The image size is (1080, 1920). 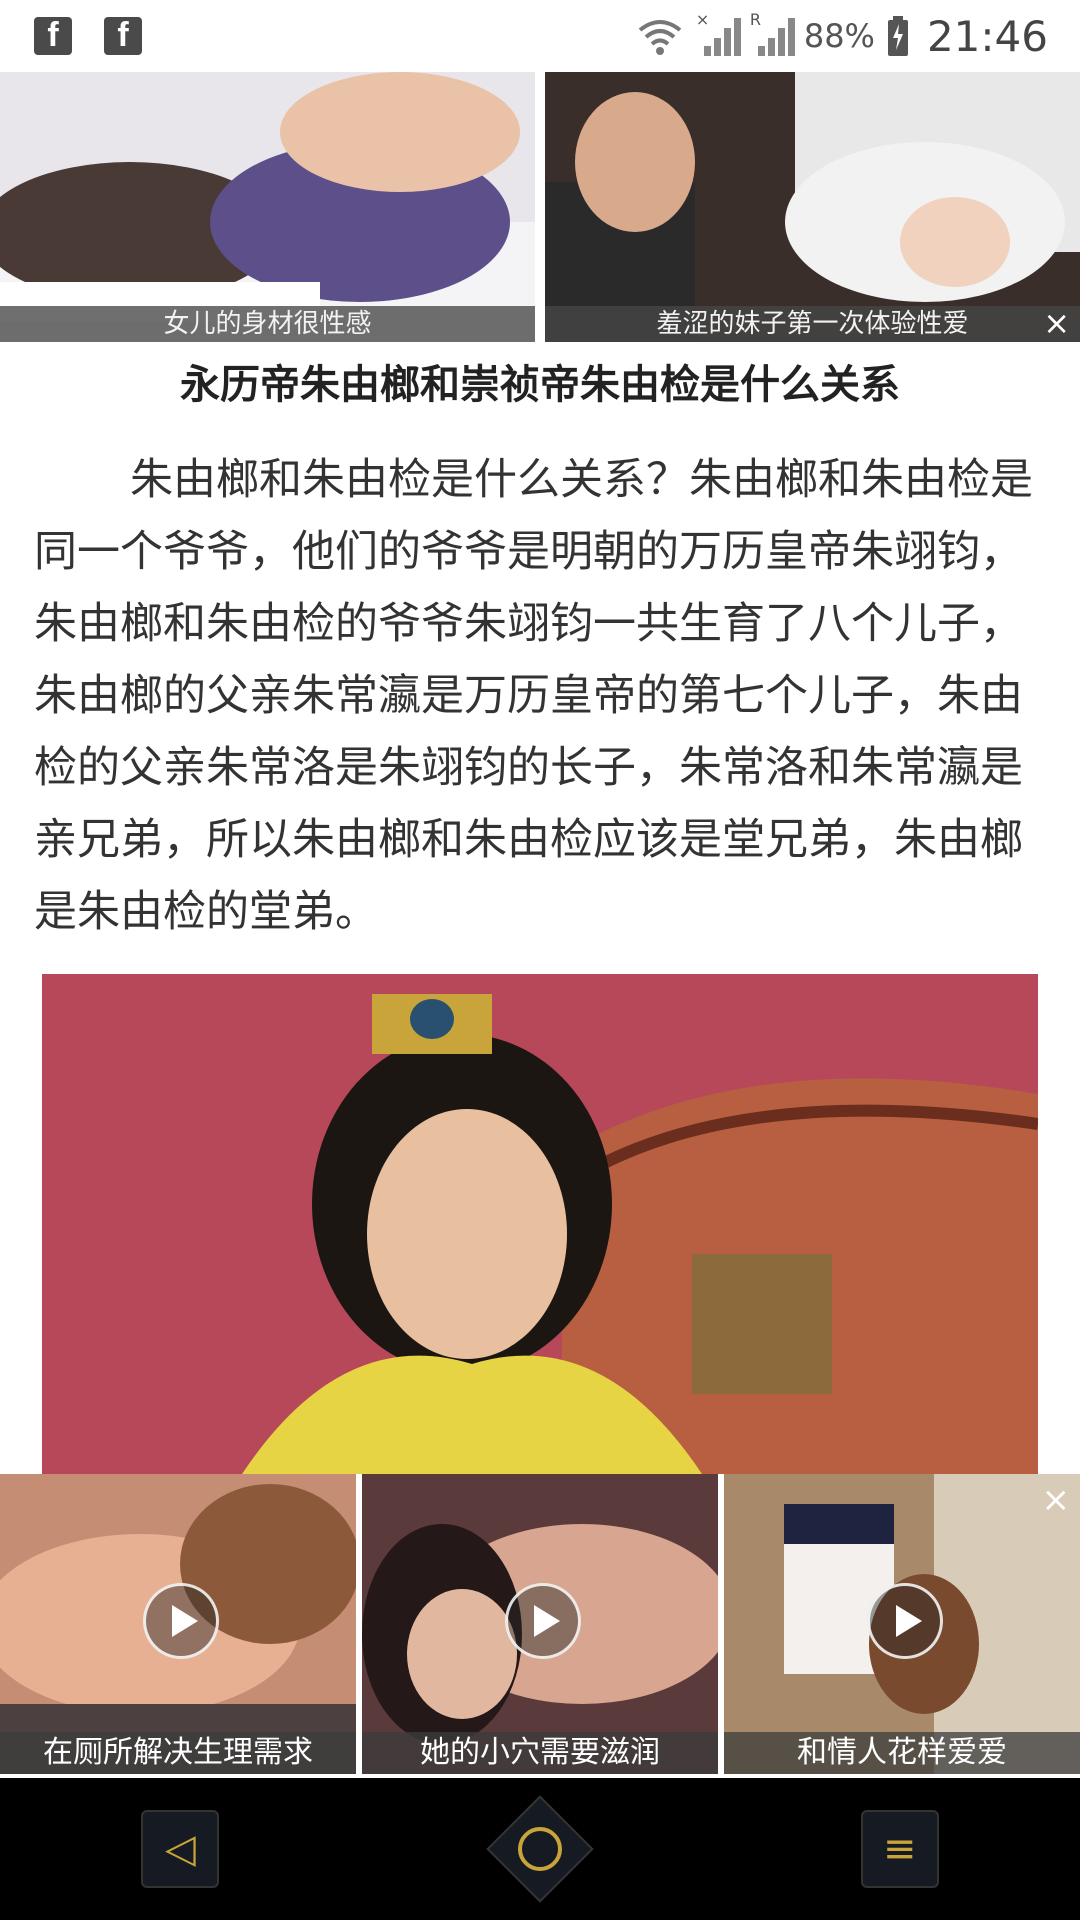 I want to click on video-ad-tile: 在厕所解决生理需求, so click(x=178, y=1624).